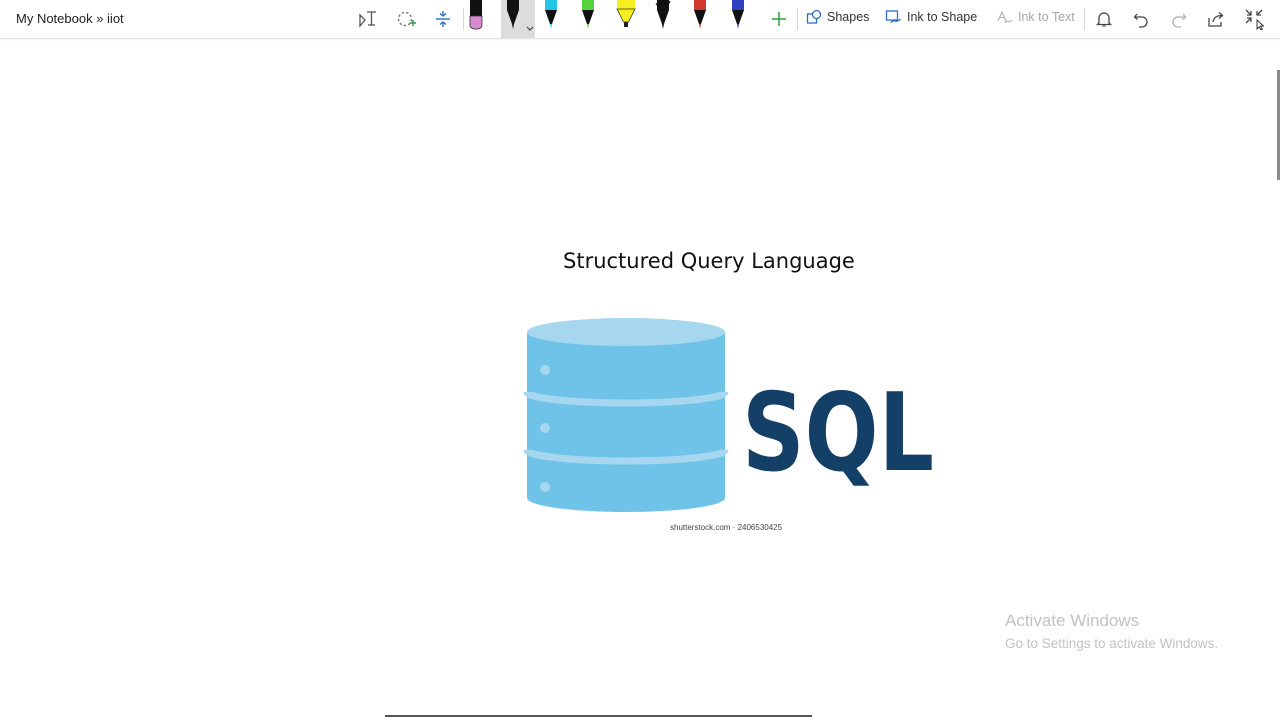  I want to click on pen-cyan-pen, so click(556, 19).